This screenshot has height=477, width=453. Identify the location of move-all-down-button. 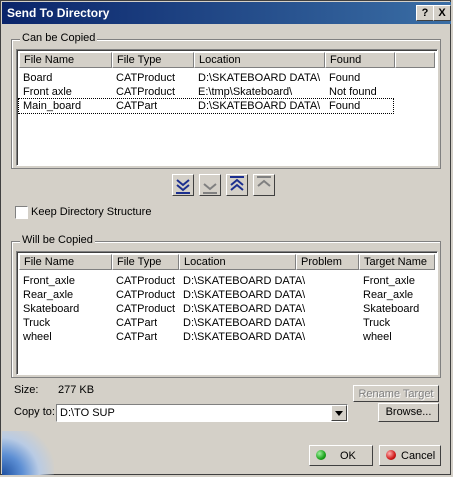
(183, 185).